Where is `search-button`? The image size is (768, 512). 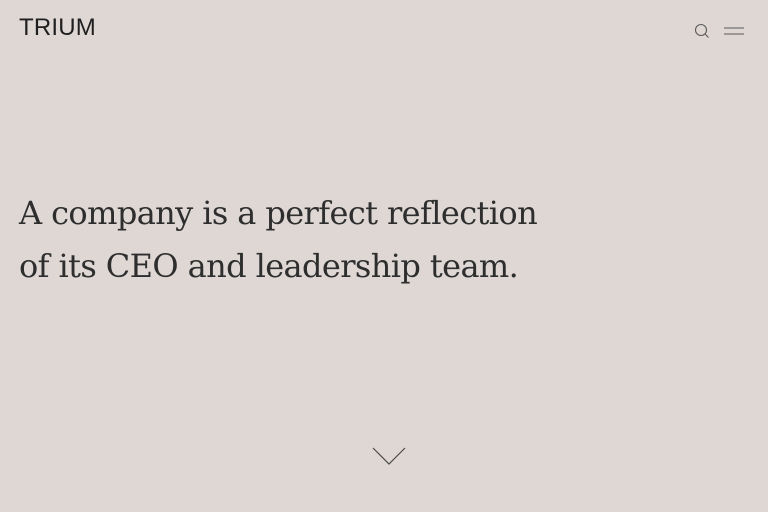
search-button is located at coordinates (702, 31).